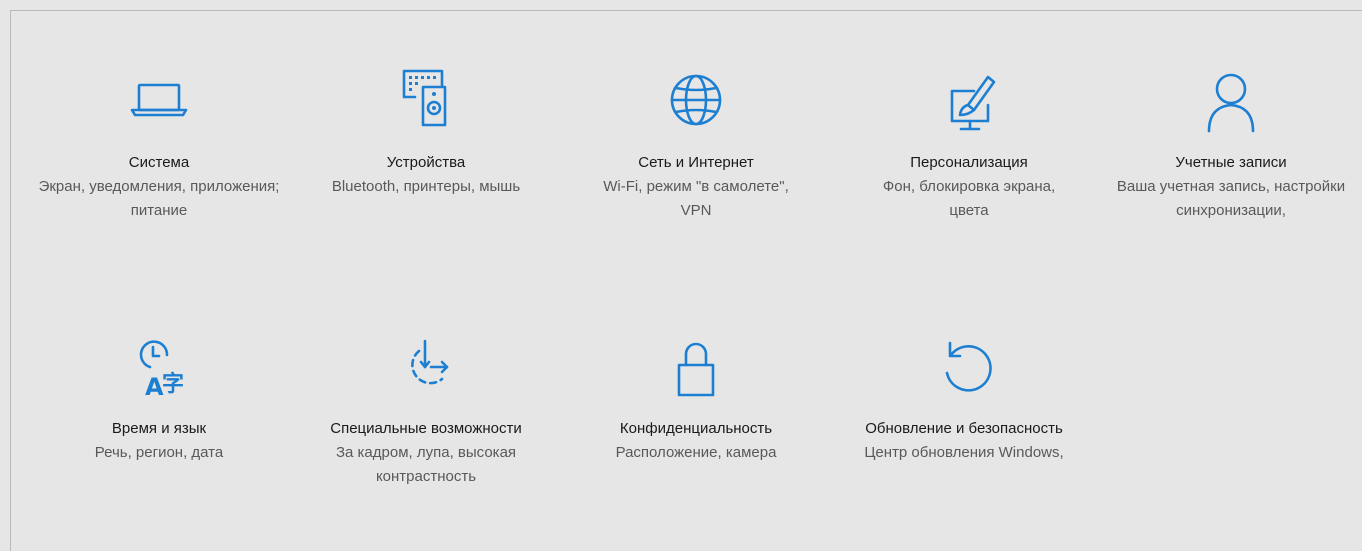 This screenshot has width=1362, height=551. What do you see at coordinates (696, 102) in the screenshot?
I see `globe-icon` at bounding box center [696, 102].